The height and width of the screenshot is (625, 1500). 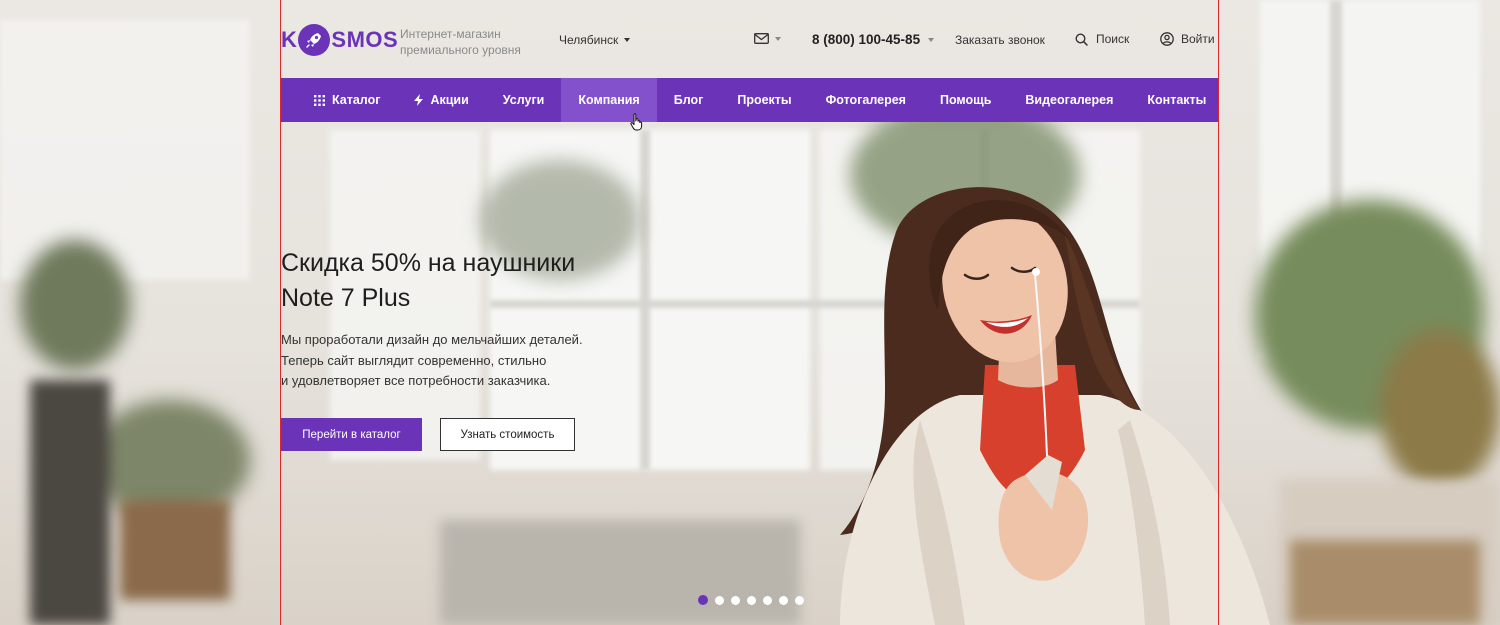 What do you see at coordinates (414, 360) in the screenshot?
I see `hero-description-line-2: Теперь сайт выглядит современно, стильно` at bounding box center [414, 360].